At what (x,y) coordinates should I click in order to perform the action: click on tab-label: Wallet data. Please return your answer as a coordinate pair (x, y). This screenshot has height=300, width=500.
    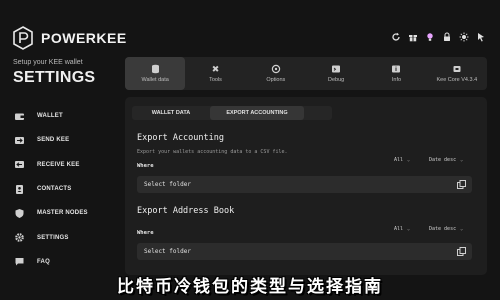
    Looking at the image, I should click on (155, 80).